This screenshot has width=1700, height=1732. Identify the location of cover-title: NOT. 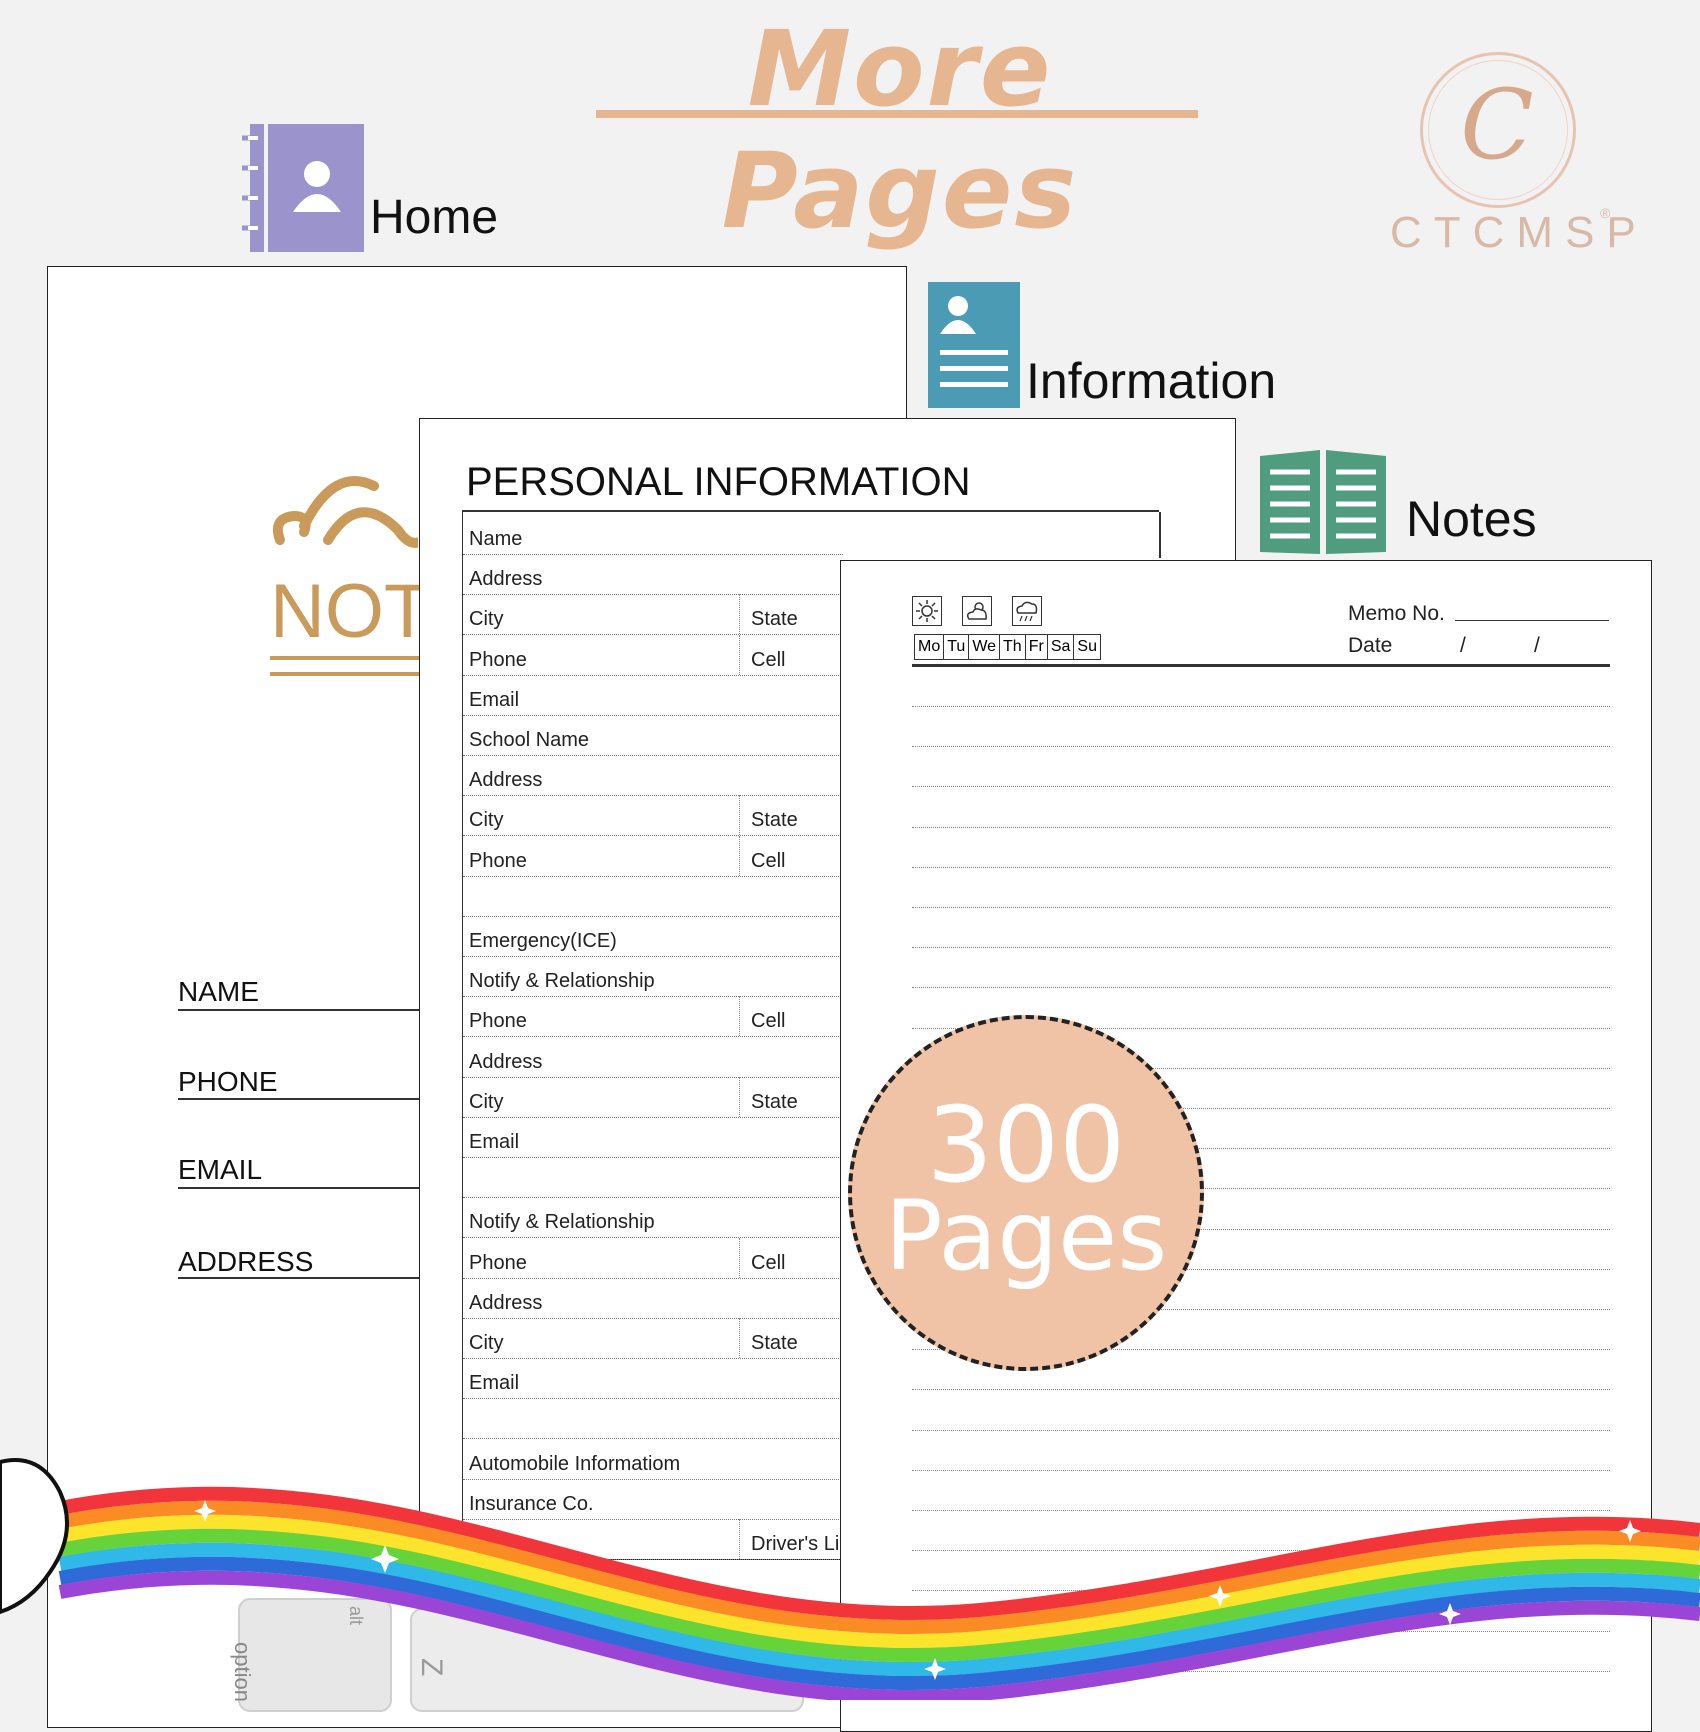
(345, 612).